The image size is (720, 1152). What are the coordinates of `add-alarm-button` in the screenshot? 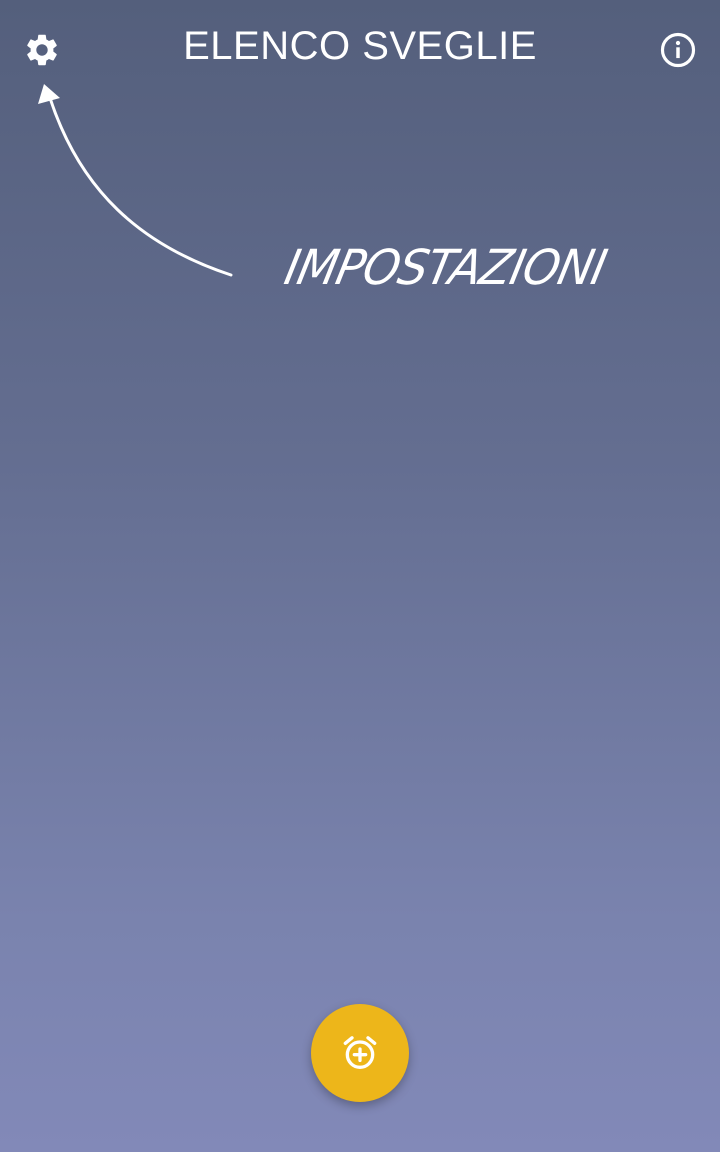 It's located at (360, 1053).